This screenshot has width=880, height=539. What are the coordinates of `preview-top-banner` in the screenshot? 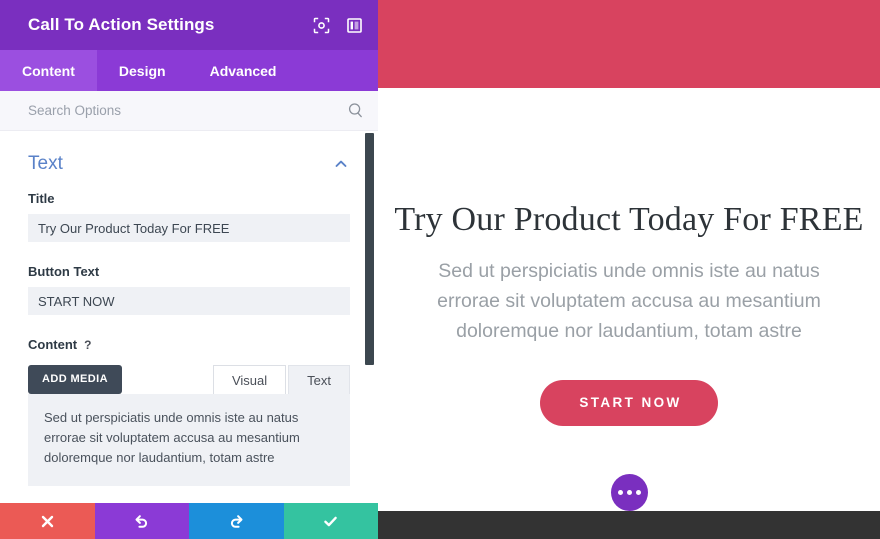 It's located at (629, 44).